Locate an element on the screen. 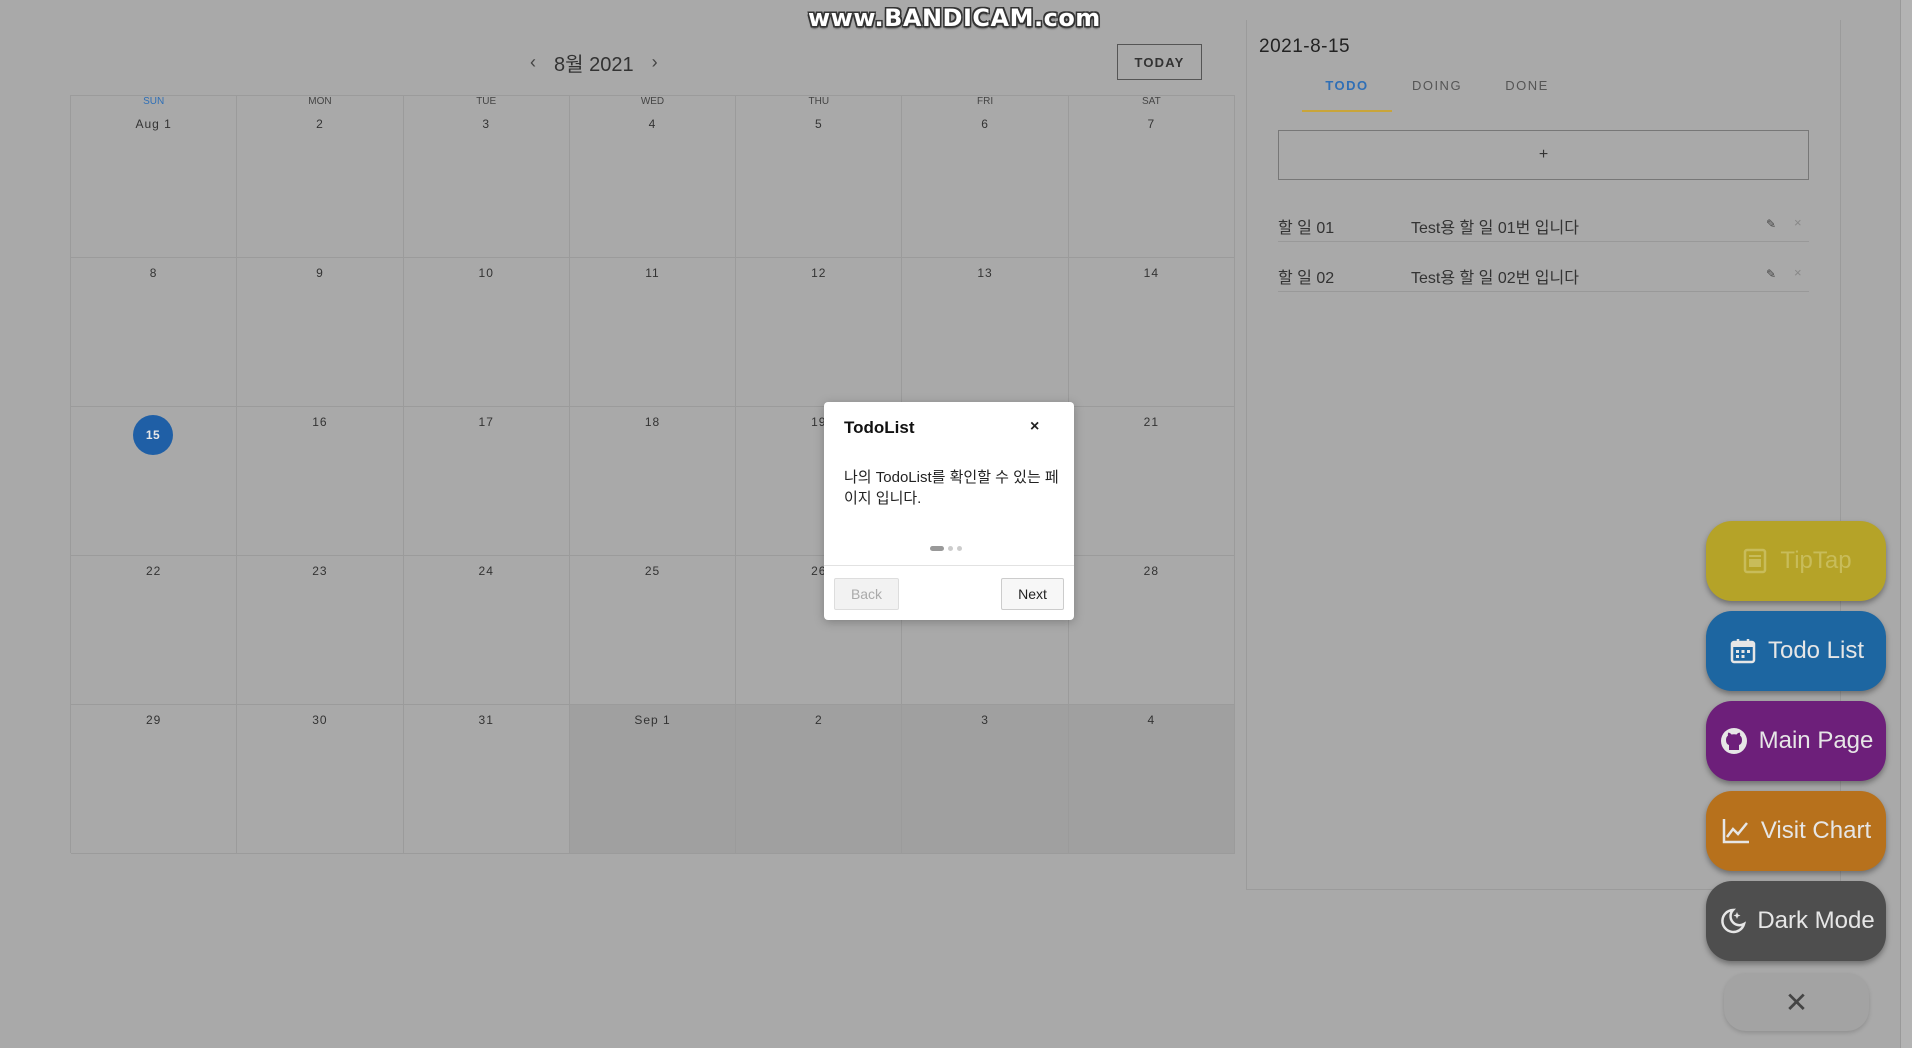  tiptap-label: TipTap is located at coordinates (1816, 560).